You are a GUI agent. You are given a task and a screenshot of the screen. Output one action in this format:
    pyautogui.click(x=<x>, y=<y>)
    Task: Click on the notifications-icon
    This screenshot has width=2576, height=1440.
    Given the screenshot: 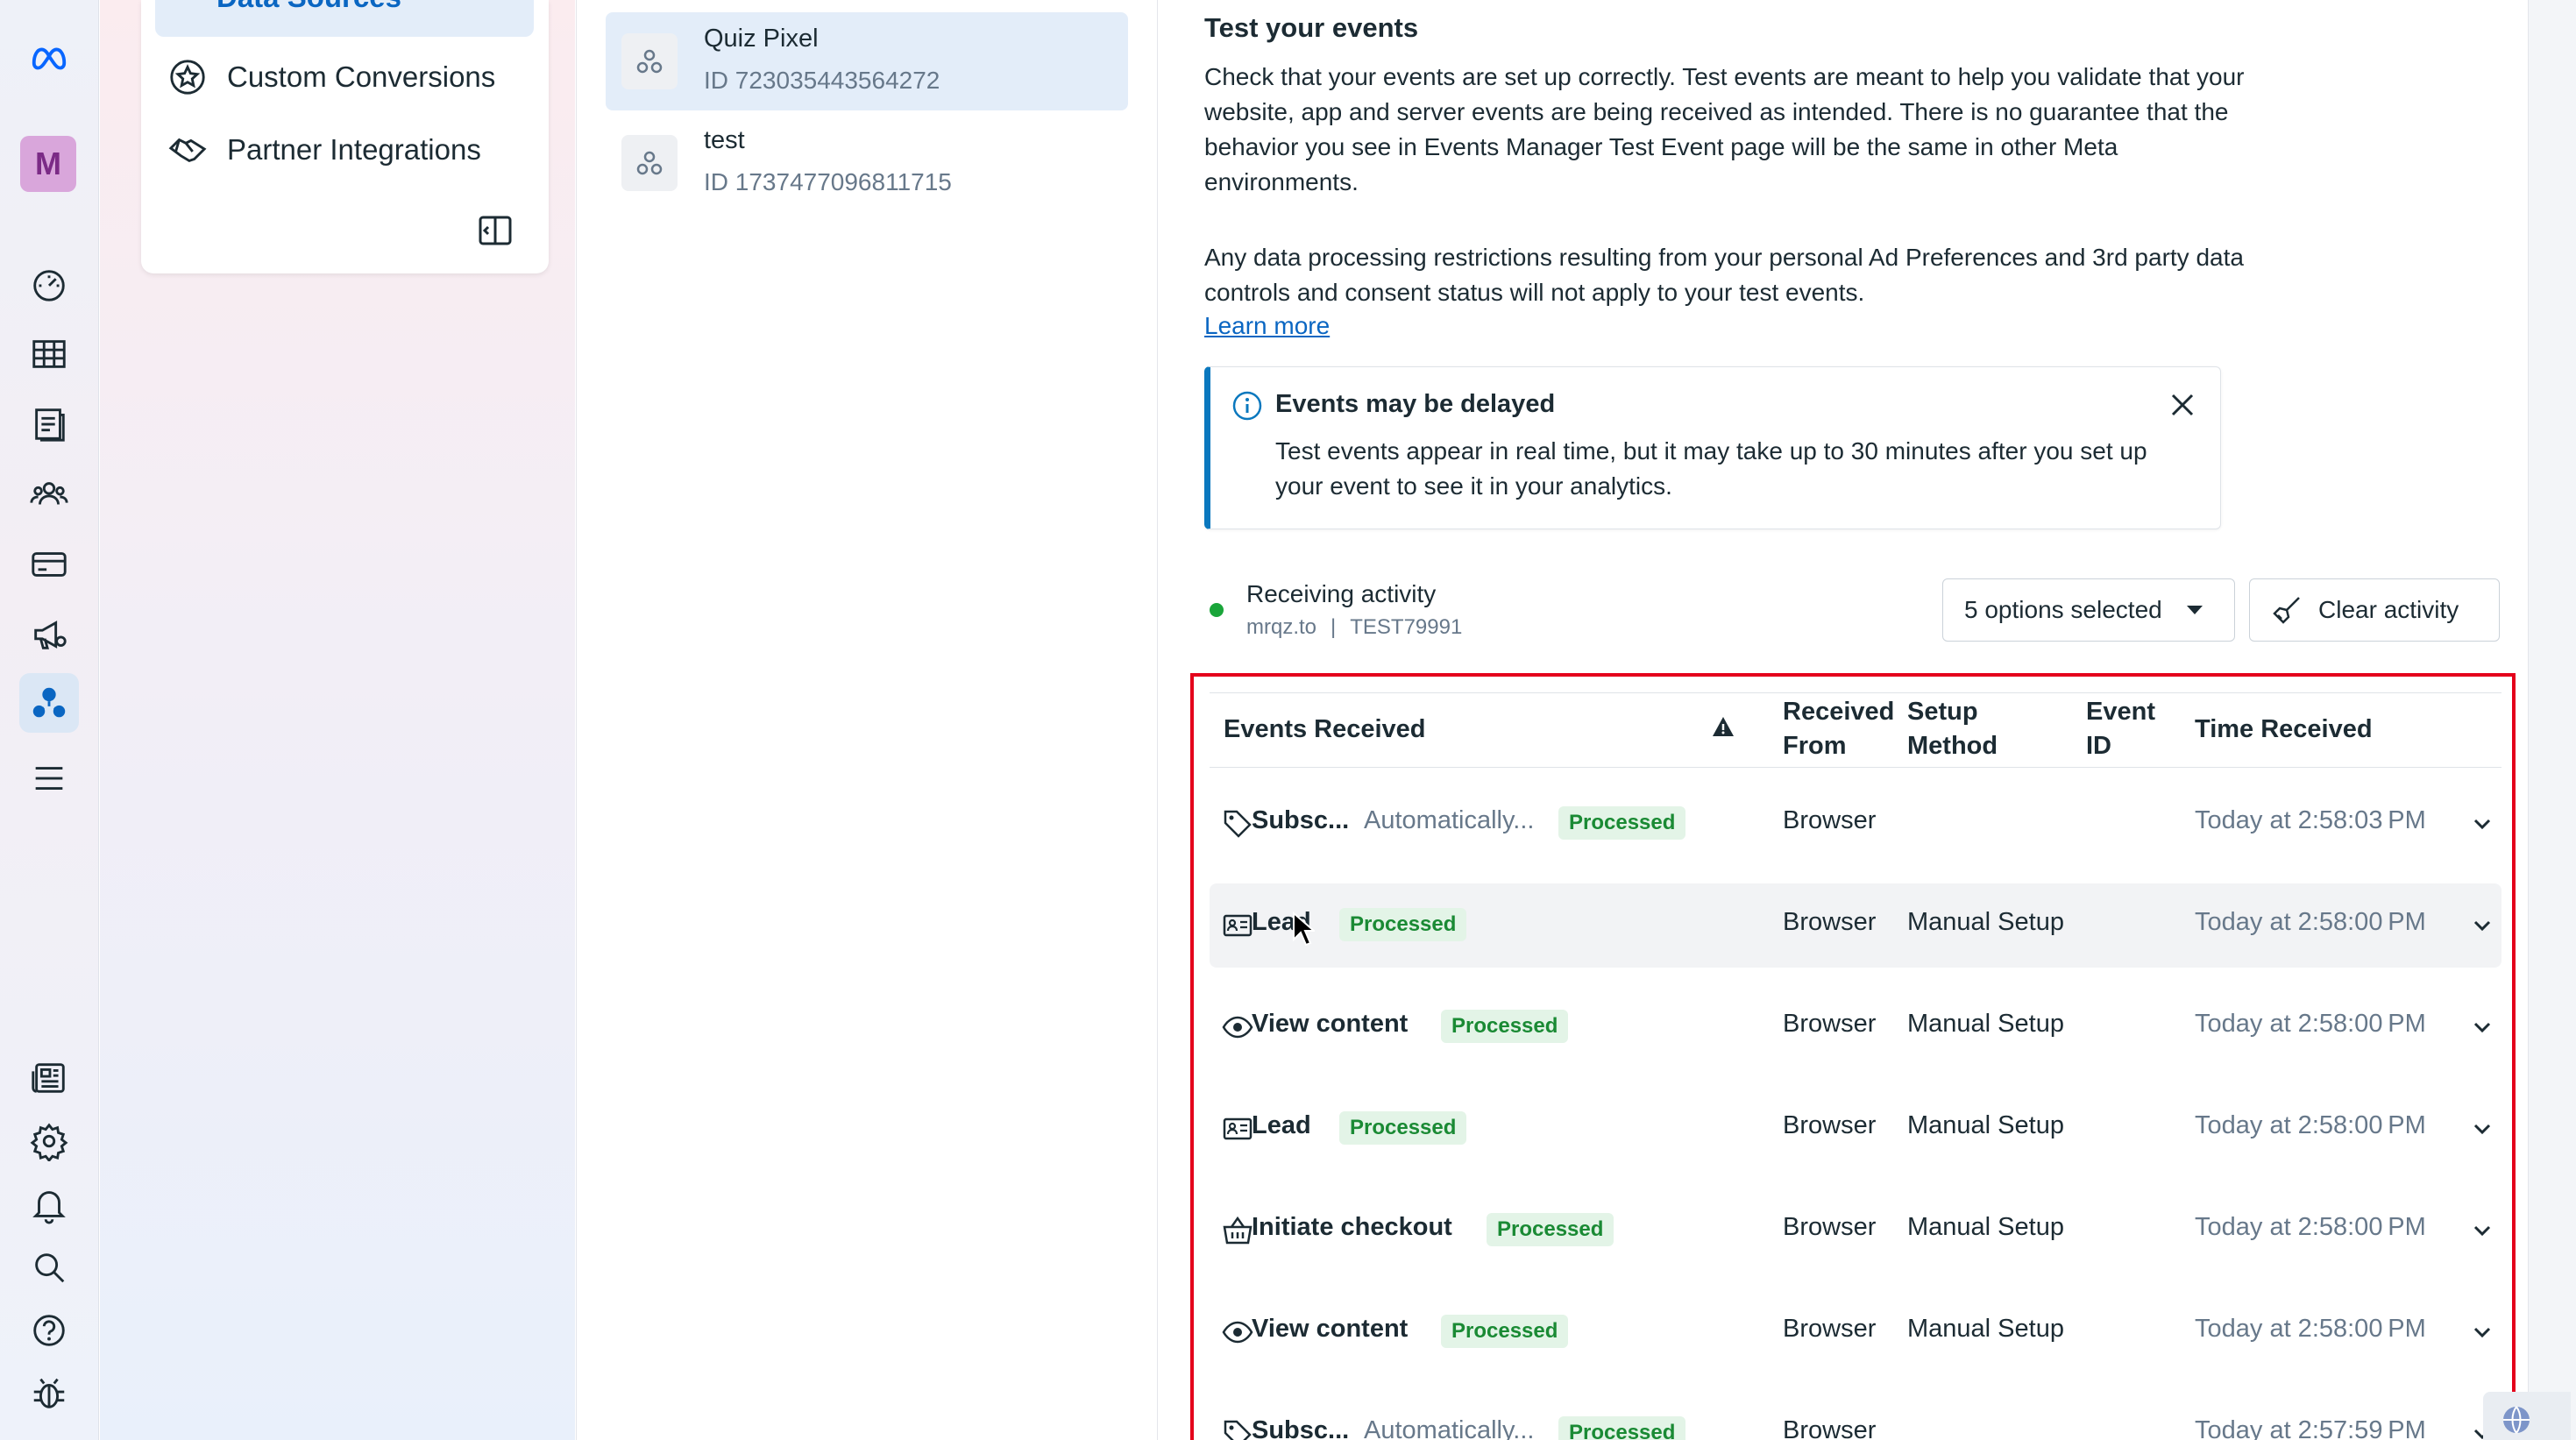 What is the action you would take?
    pyautogui.click(x=49, y=1204)
    